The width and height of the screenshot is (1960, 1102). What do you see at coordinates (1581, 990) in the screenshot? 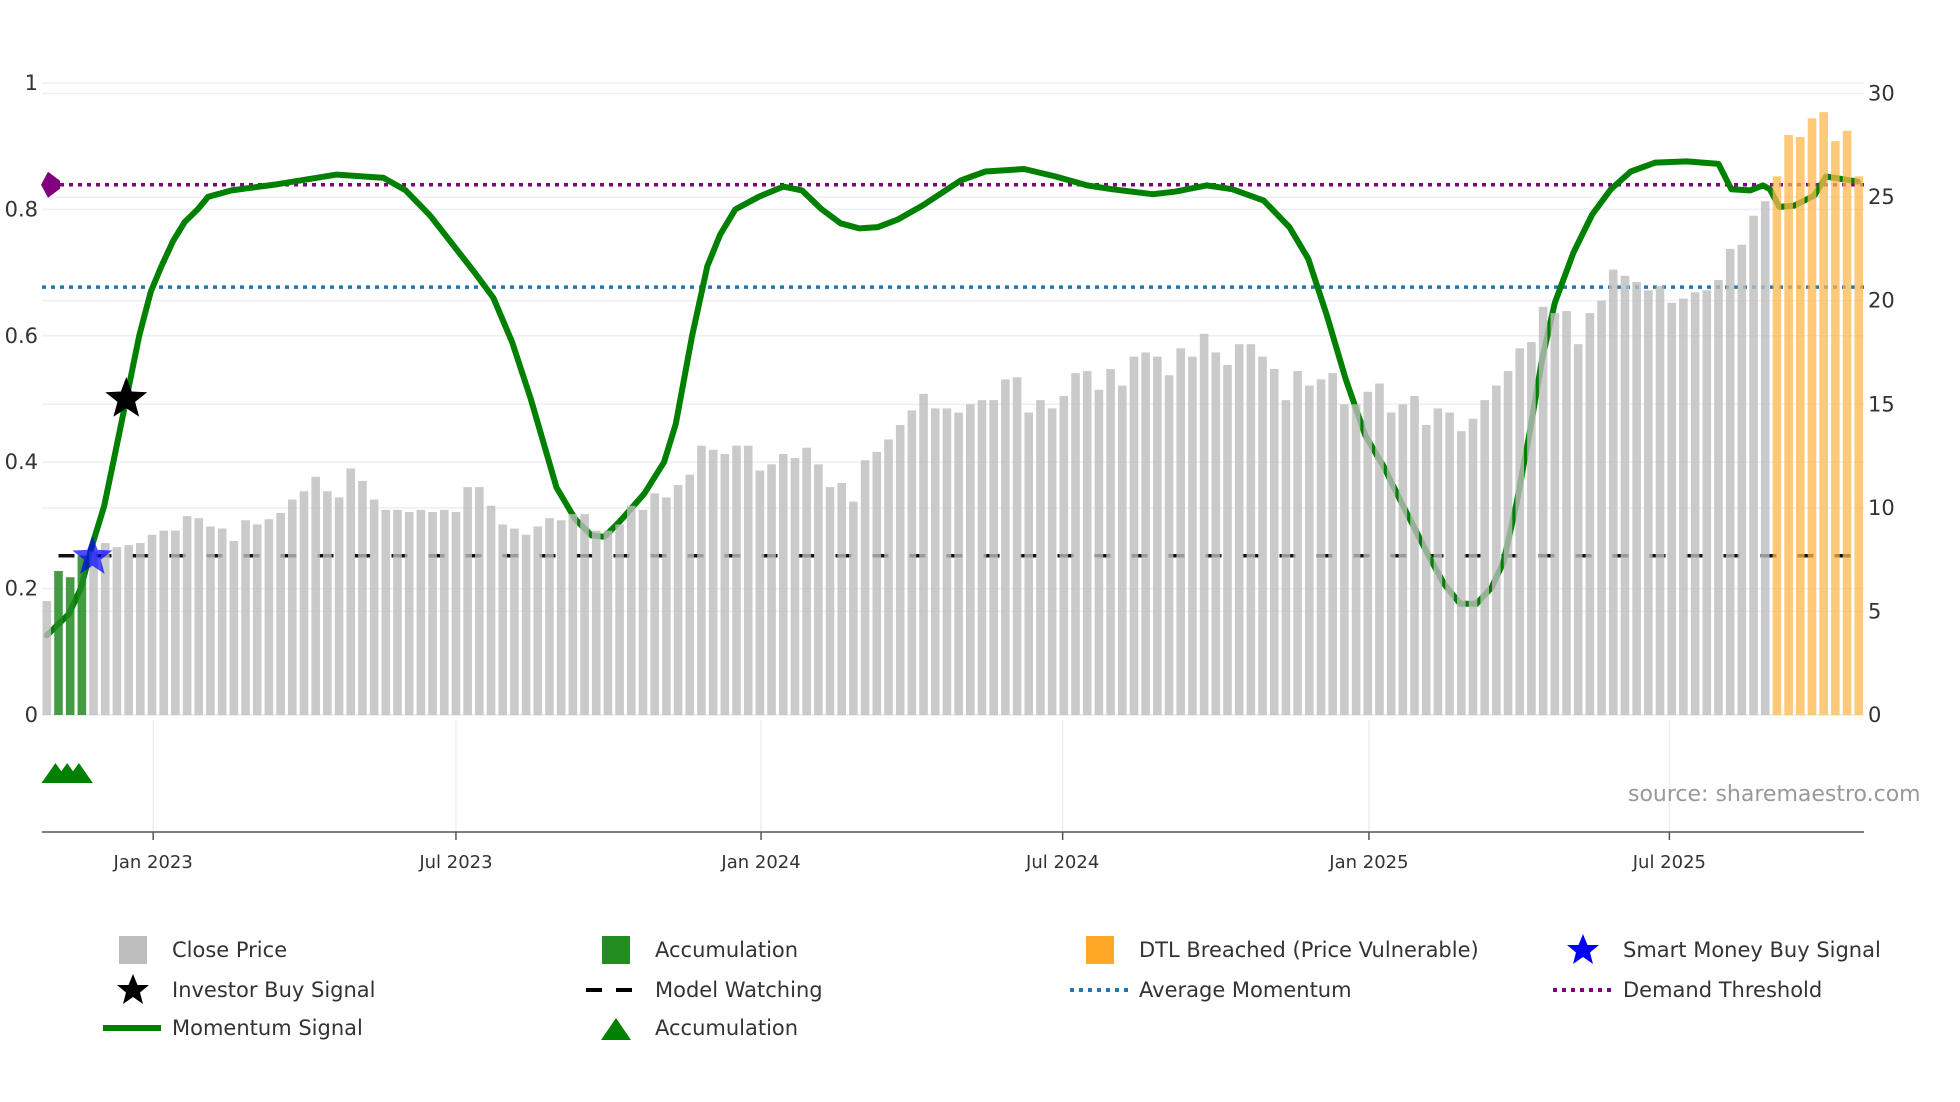
I see `dot-purple-legend-icon` at bounding box center [1581, 990].